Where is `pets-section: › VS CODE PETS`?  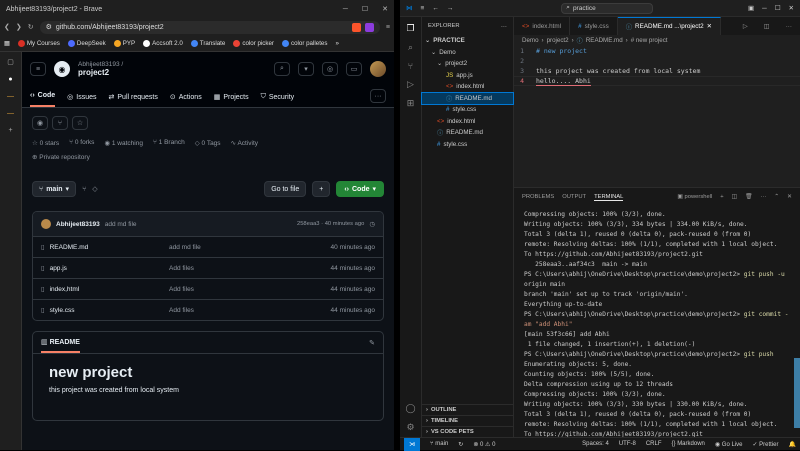
pets-section: › VS CODE PETS is located at coordinates (467, 431).